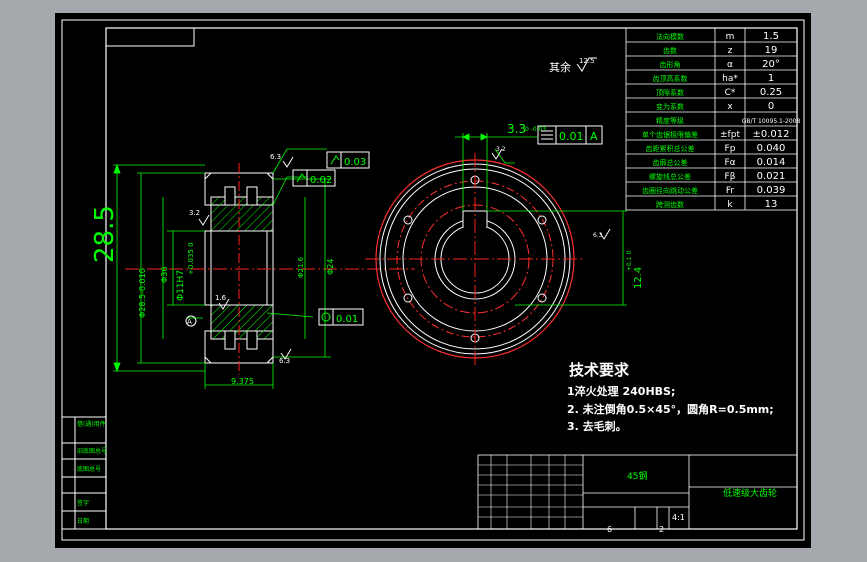  Describe the element at coordinates (771, 204) in the screenshot. I see `param-value-12: 13` at that location.